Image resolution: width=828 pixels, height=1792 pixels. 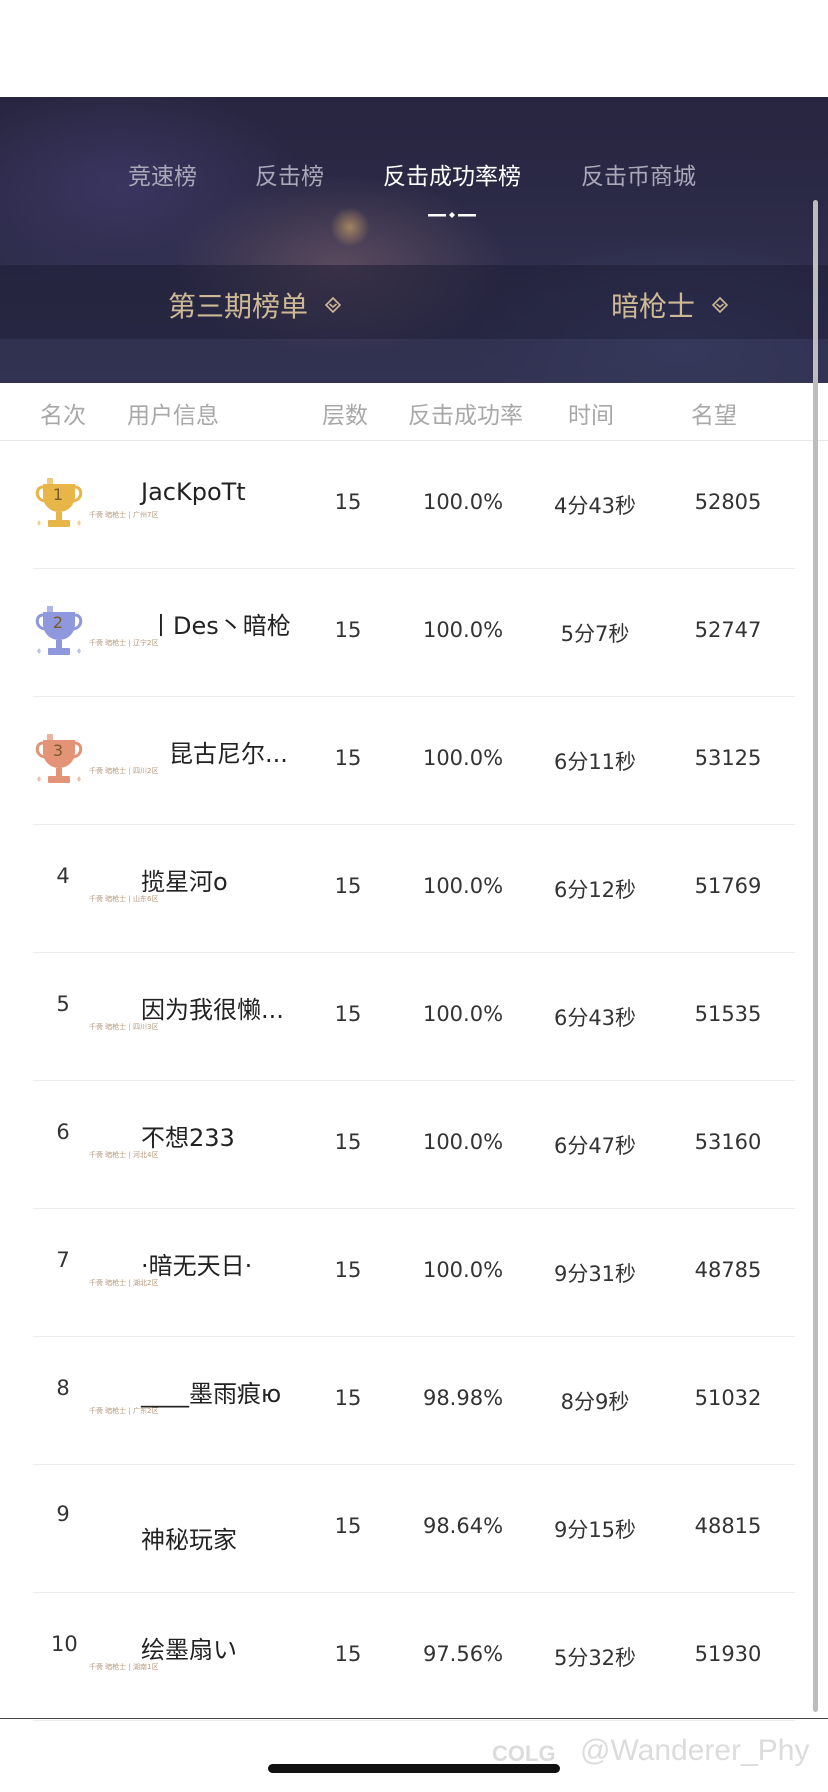 What do you see at coordinates (350, 227) in the screenshot?
I see `banner-glow` at bounding box center [350, 227].